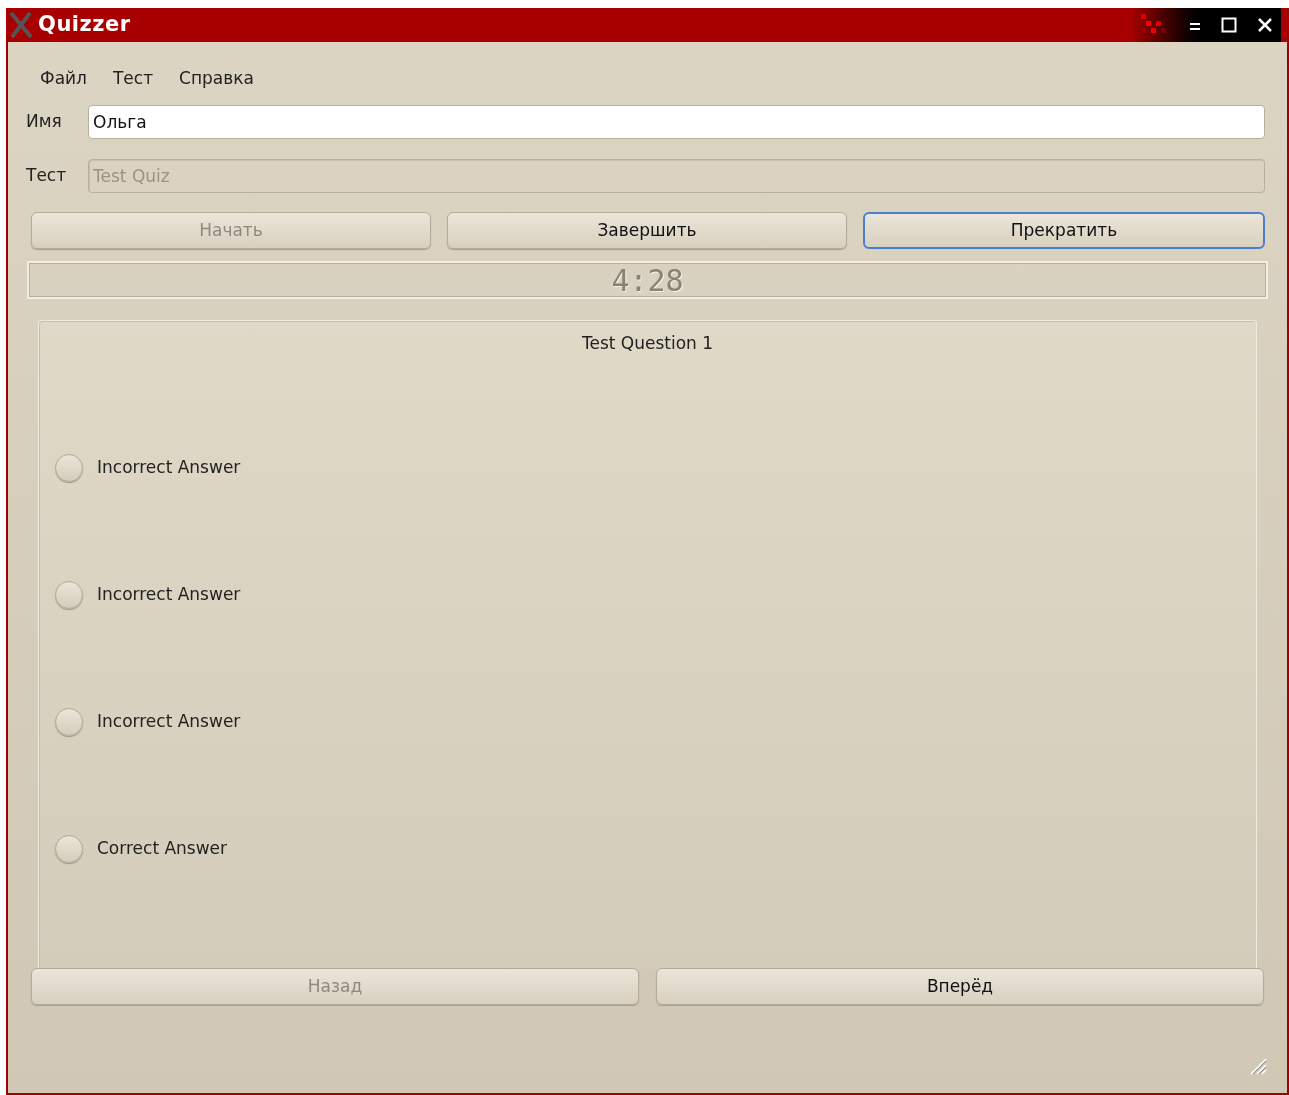 This screenshot has height=1095, width=1289. What do you see at coordinates (1265, 25) in the screenshot?
I see `close-icon` at bounding box center [1265, 25].